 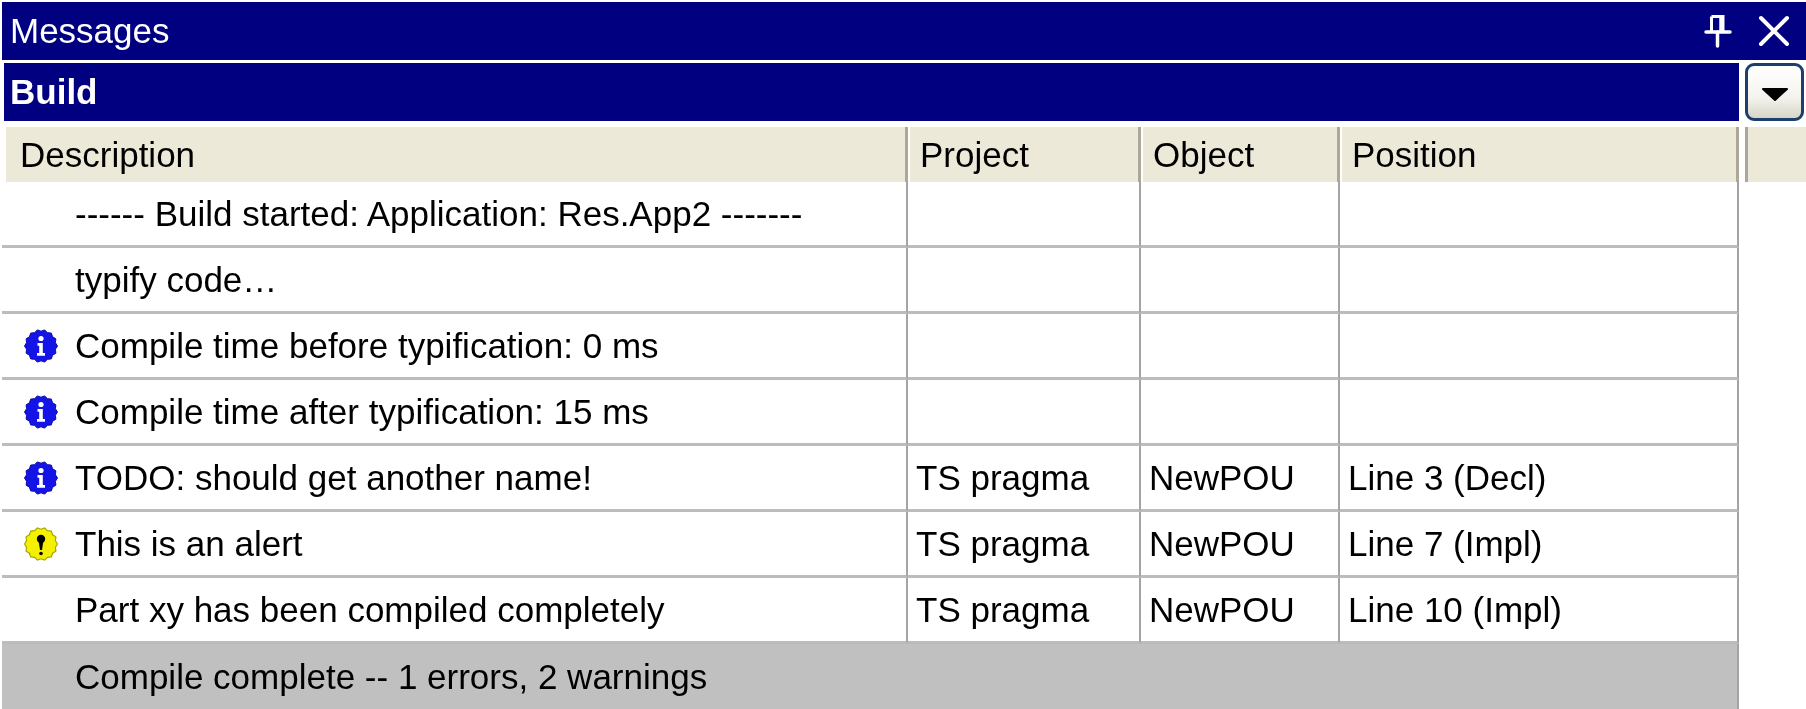 What do you see at coordinates (870, 676) in the screenshot?
I see `summary-message: Compile complete -- 1 errors, 2 warnings` at bounding box center [870, 676].